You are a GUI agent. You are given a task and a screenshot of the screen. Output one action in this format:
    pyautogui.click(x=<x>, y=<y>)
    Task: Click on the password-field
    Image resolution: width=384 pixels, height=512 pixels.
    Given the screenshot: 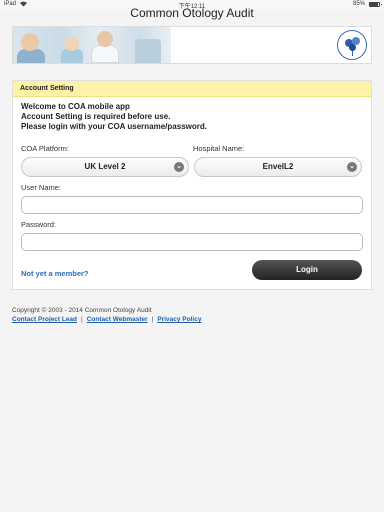 What is the action you would take?
    pyautogui.click(x=192, y=242)
    